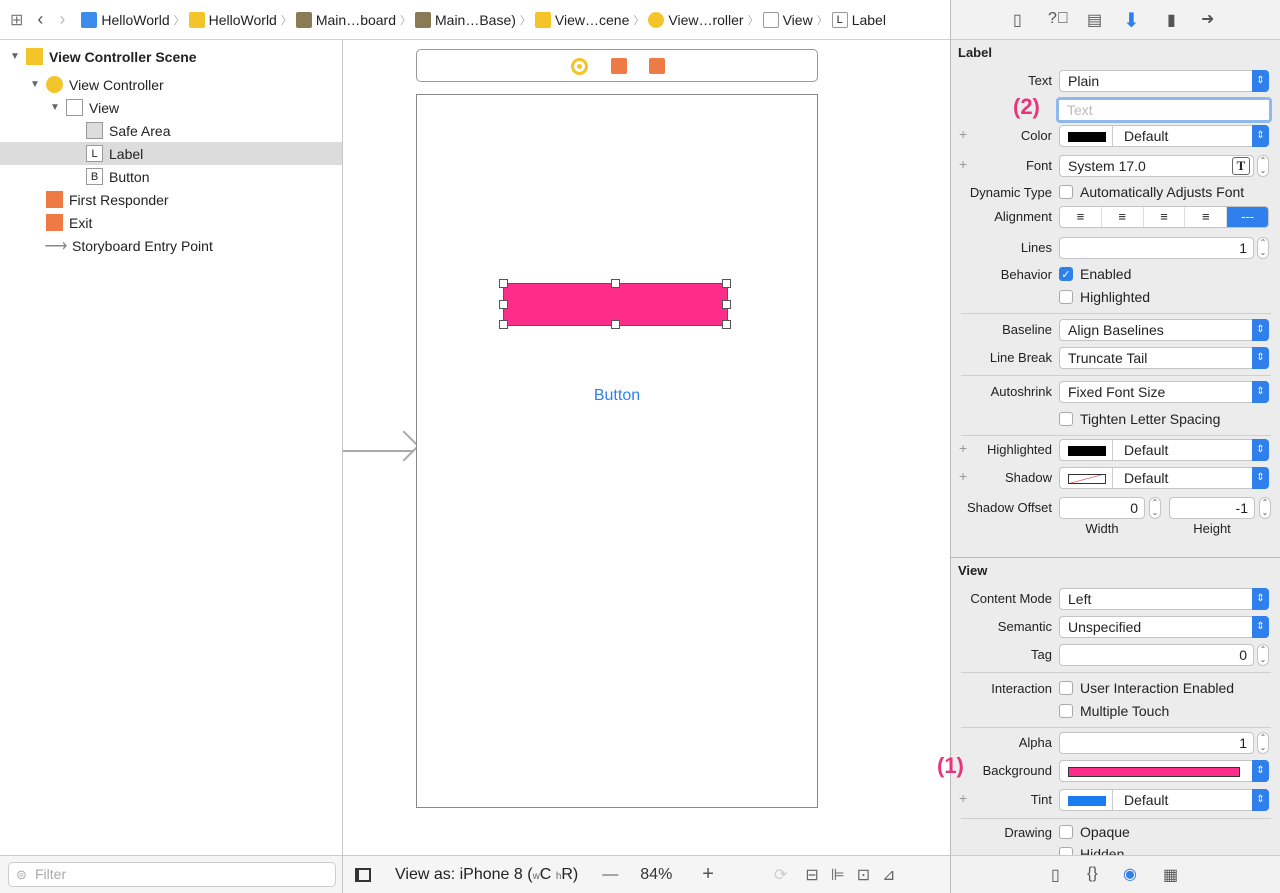 Image resolution: width=1280 pixels, height=893 pixels. Describe the element at coordinates (62, 19) in the screenshot. I see `forward-icon: ›` at that location.